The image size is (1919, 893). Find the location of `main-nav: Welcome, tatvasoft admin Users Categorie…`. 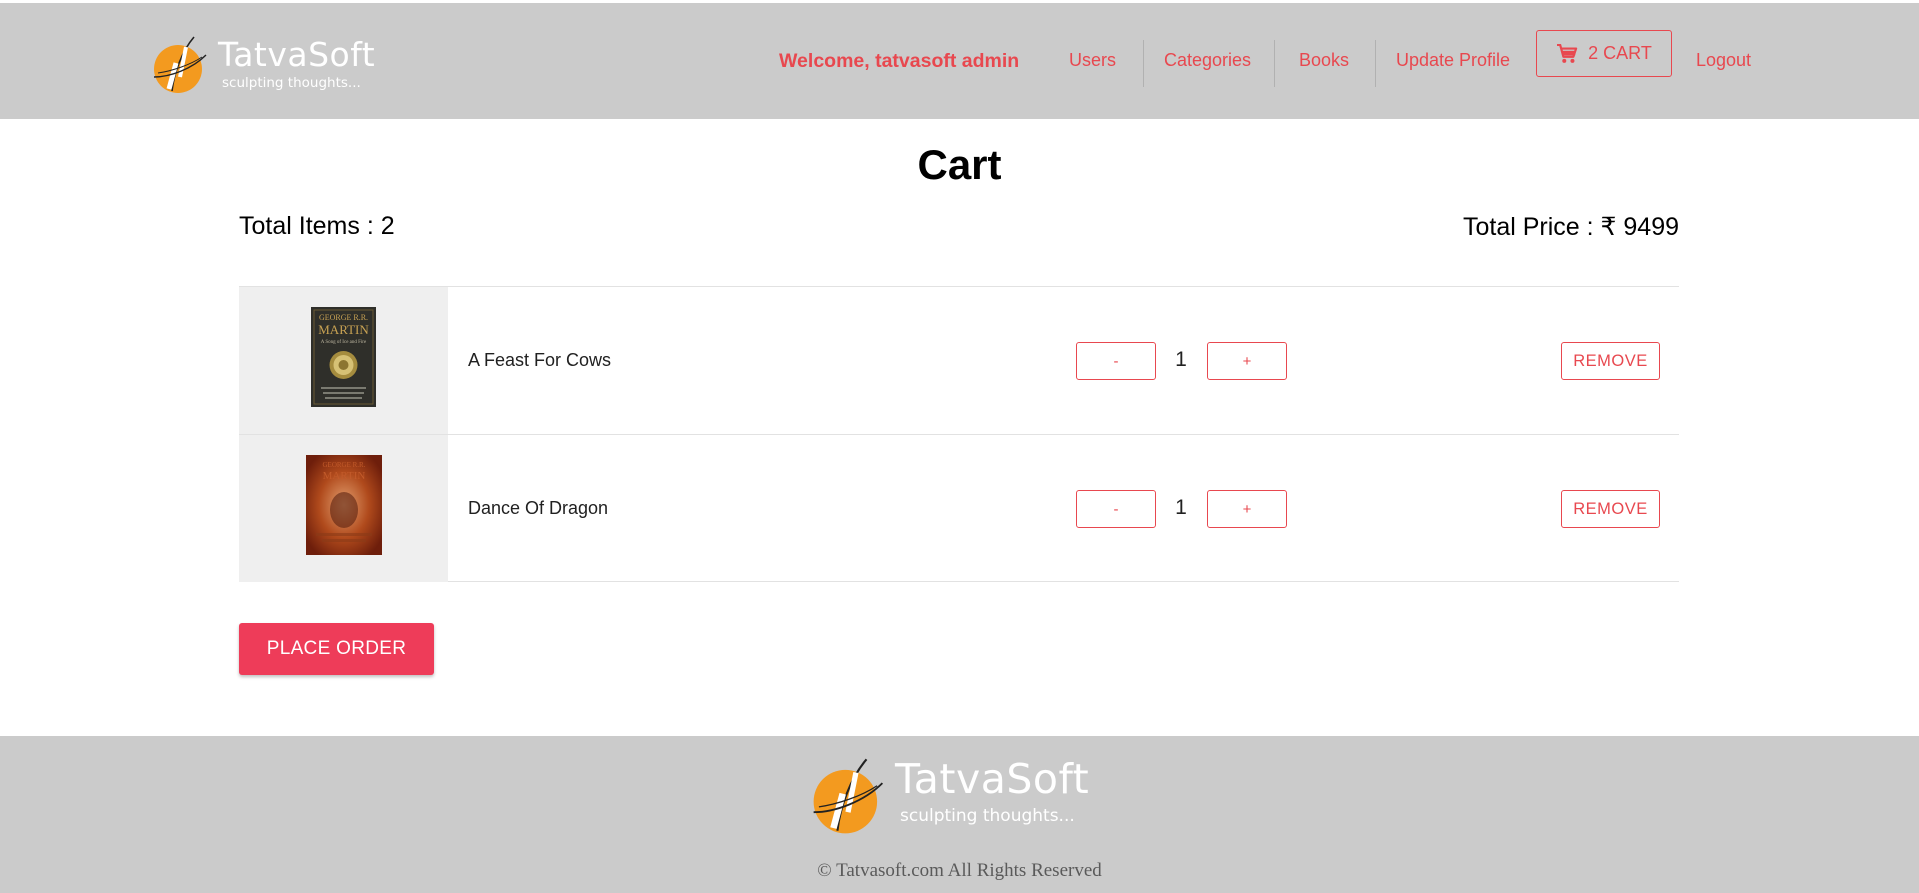

main-nav: Welcome, tatvasoft admin Users Categorie… is located at coordinates (959, 61).